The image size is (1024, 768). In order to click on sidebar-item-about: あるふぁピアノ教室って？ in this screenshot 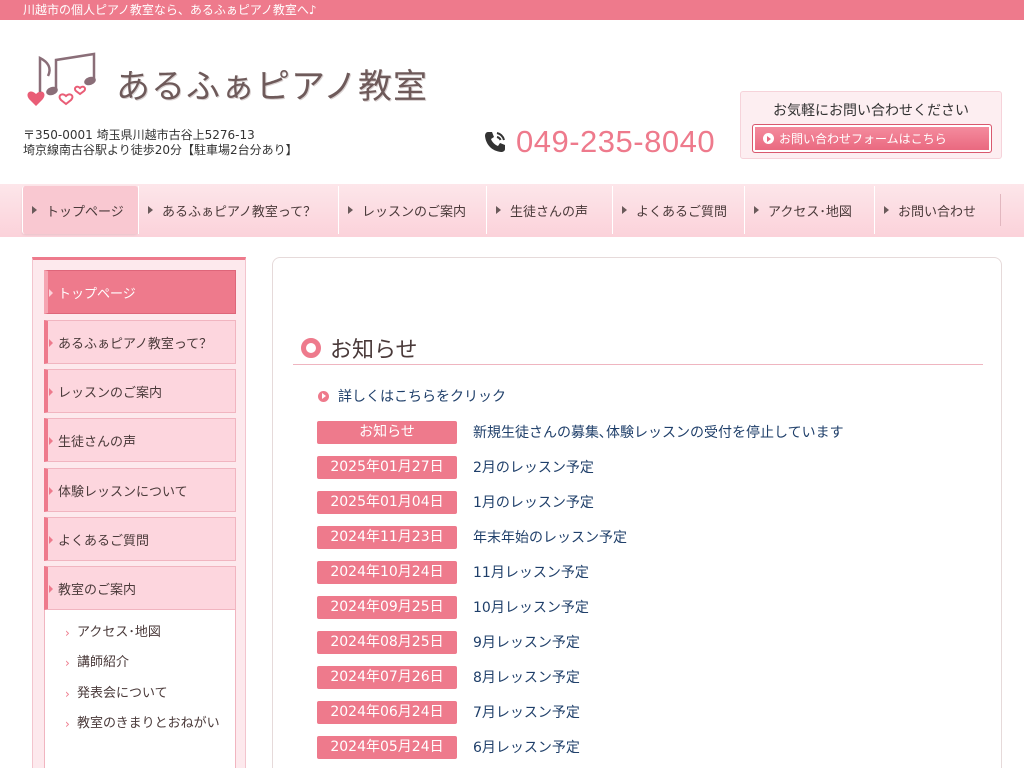, I will do `click(140, 342)`.